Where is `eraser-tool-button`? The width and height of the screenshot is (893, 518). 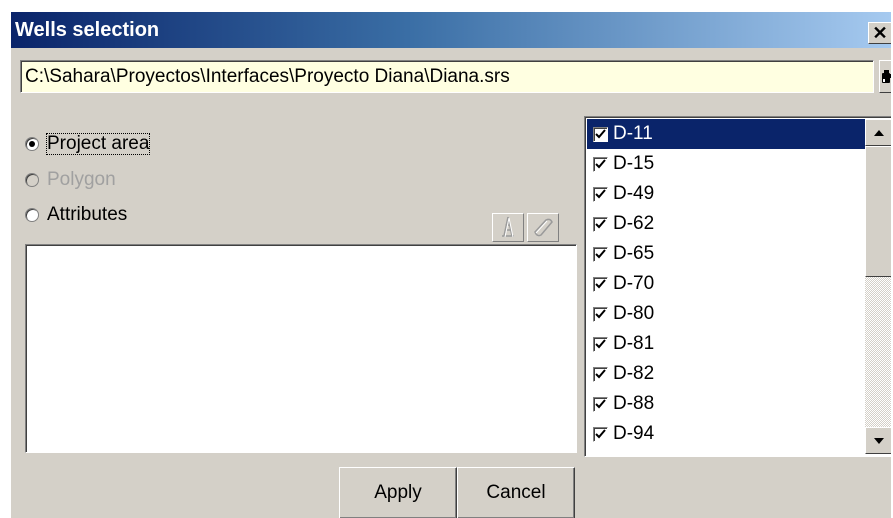
eraser-tool-button is located at coordinates (543, 227).